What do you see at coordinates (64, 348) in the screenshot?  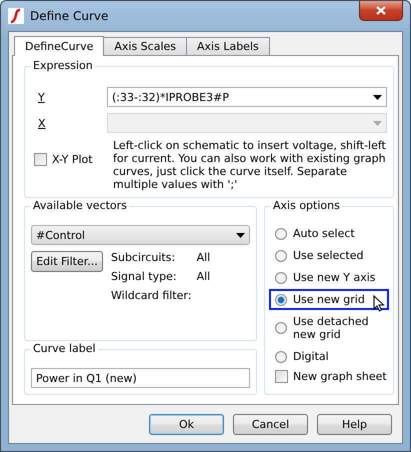 I see `group-title: Curve label` at bounding box center [64, 348].